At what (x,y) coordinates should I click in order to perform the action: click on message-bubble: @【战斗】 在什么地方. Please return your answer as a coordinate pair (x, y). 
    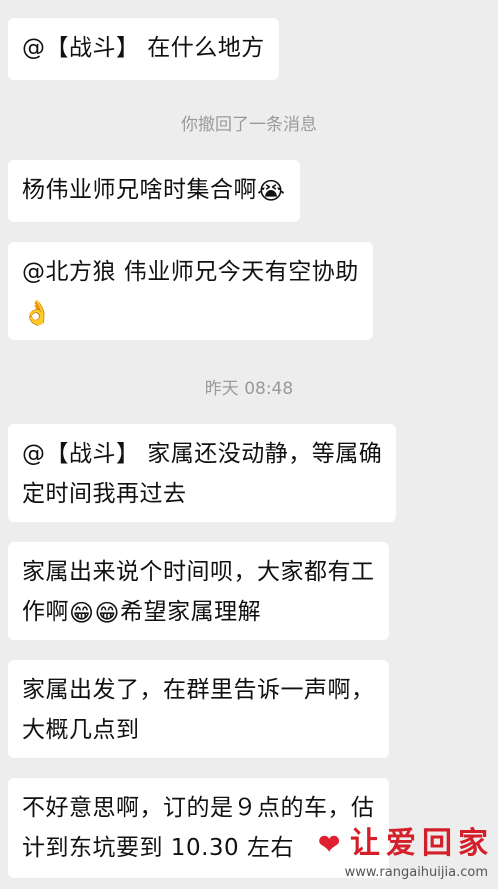
    Looking at the image, I should click on (143, 49).